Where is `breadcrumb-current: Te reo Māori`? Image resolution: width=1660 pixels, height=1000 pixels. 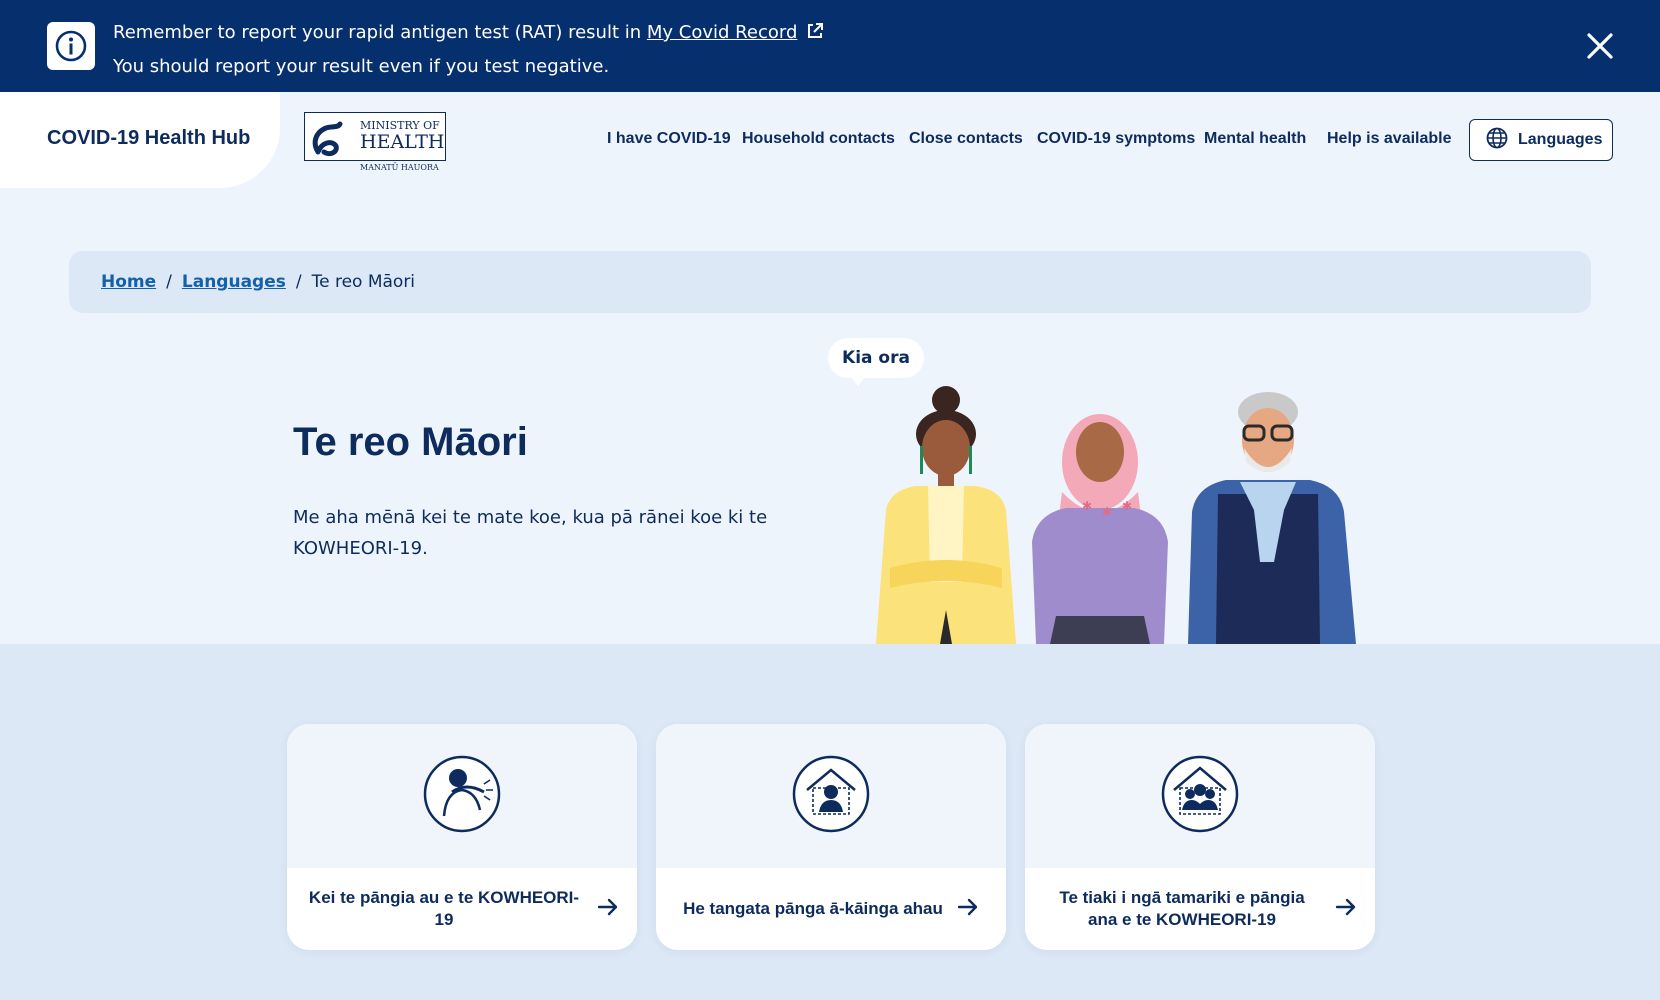 breadcrumb-current: Te reo Māori is located at coordinates (363, 282).